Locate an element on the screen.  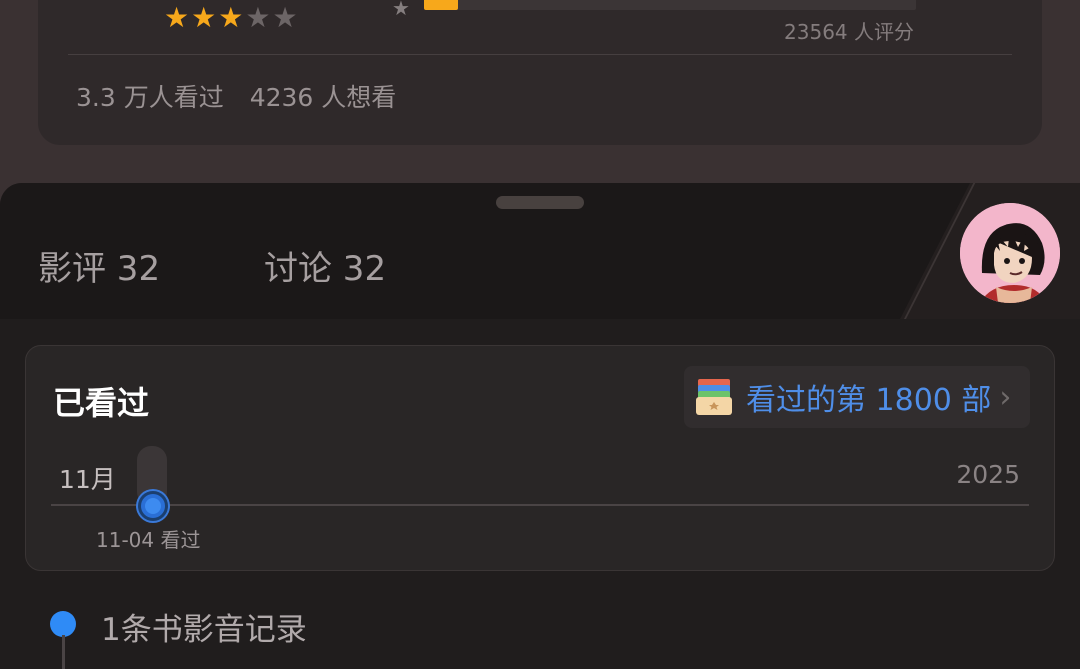
record-dot is located at coordinates (63, 624).